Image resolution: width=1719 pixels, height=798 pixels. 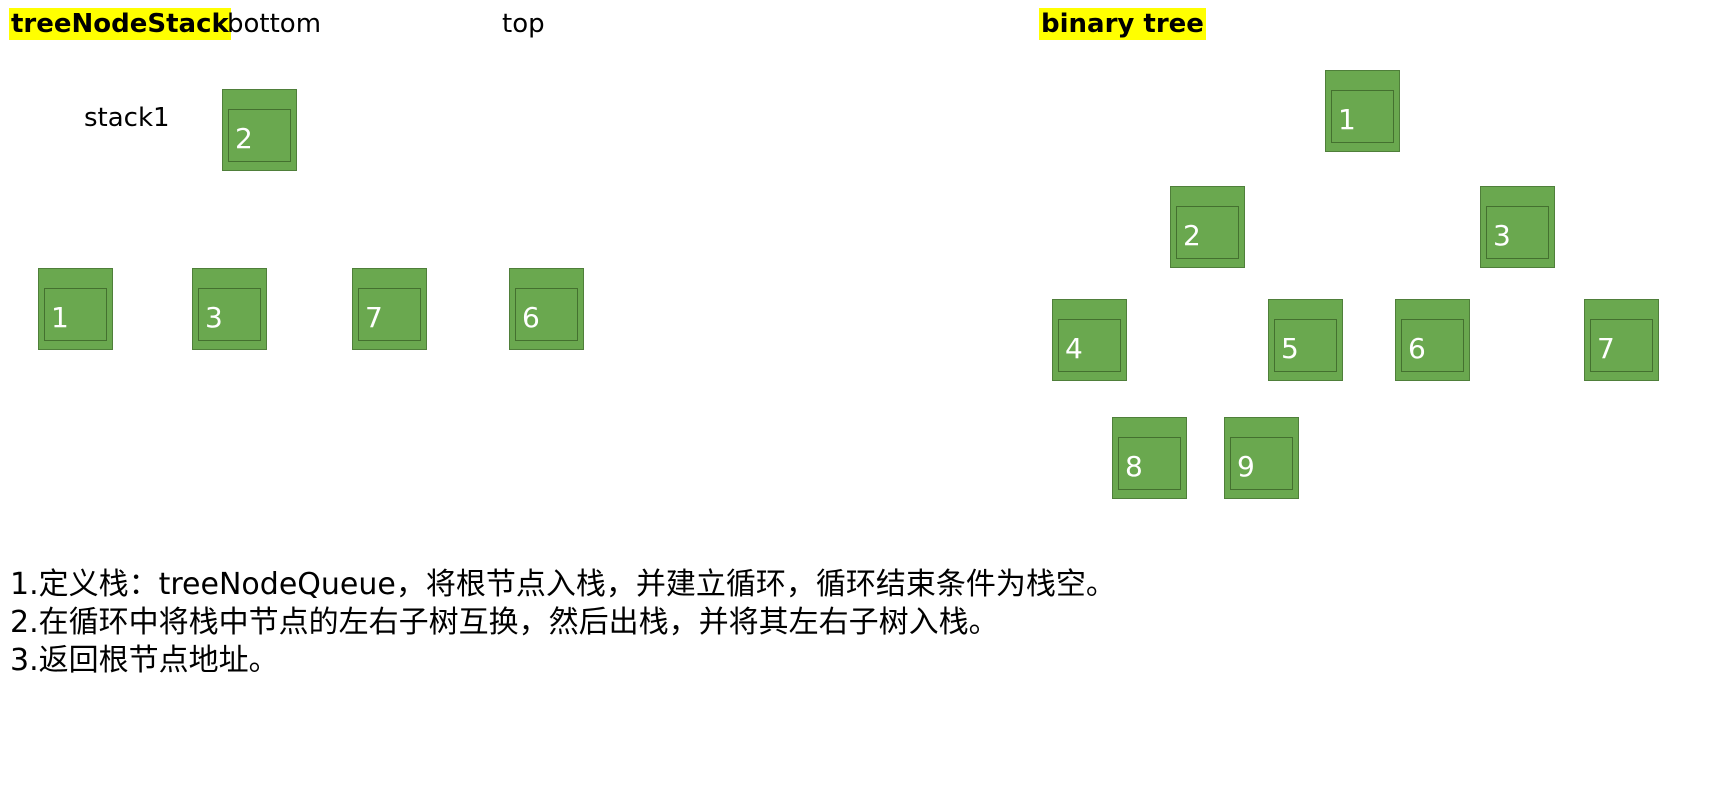 What do you see at coordinates (1207, 227) in the screenshot?
I see `tree-node-2: 2` at bounding box center [1207, 227].